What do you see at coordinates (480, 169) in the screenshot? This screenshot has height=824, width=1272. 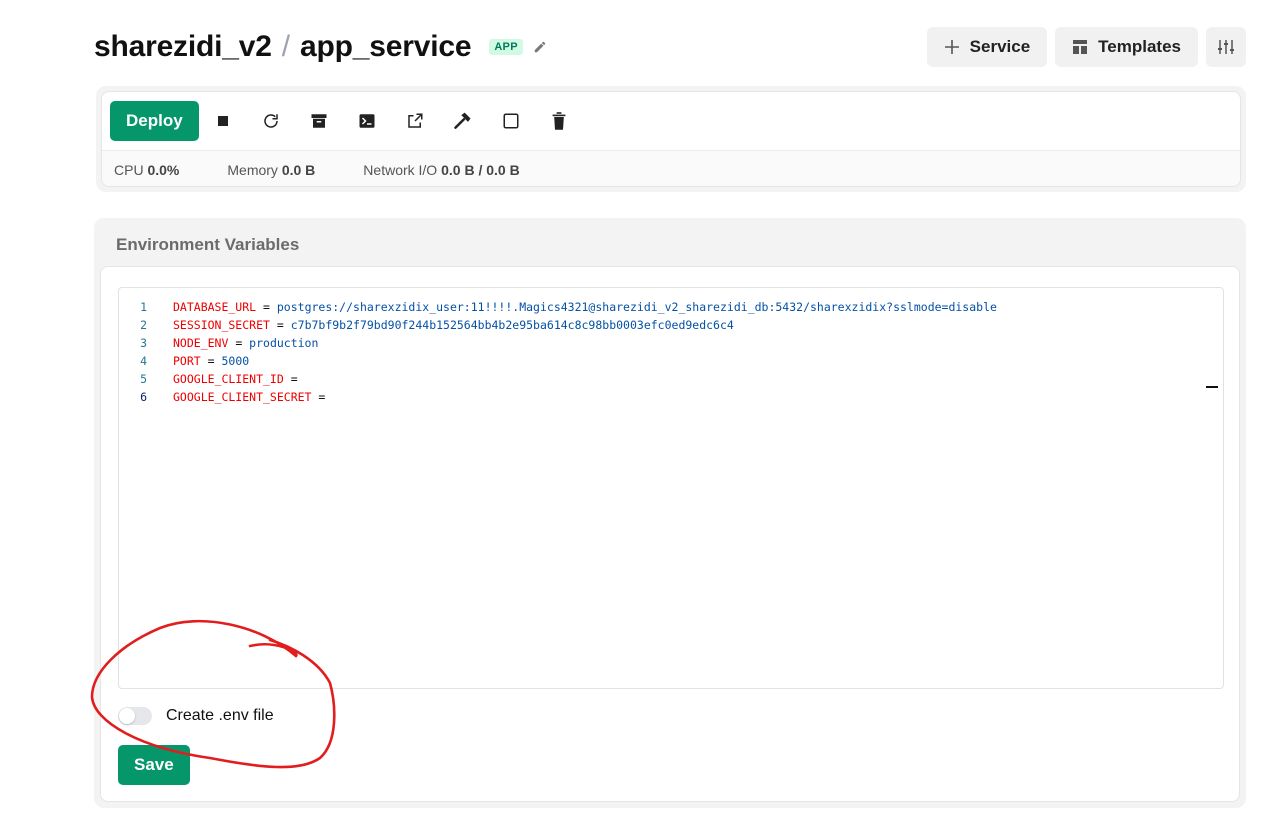 I see `network-value: 0.0 B / 0.0 B` at bounding box center [480, 169].